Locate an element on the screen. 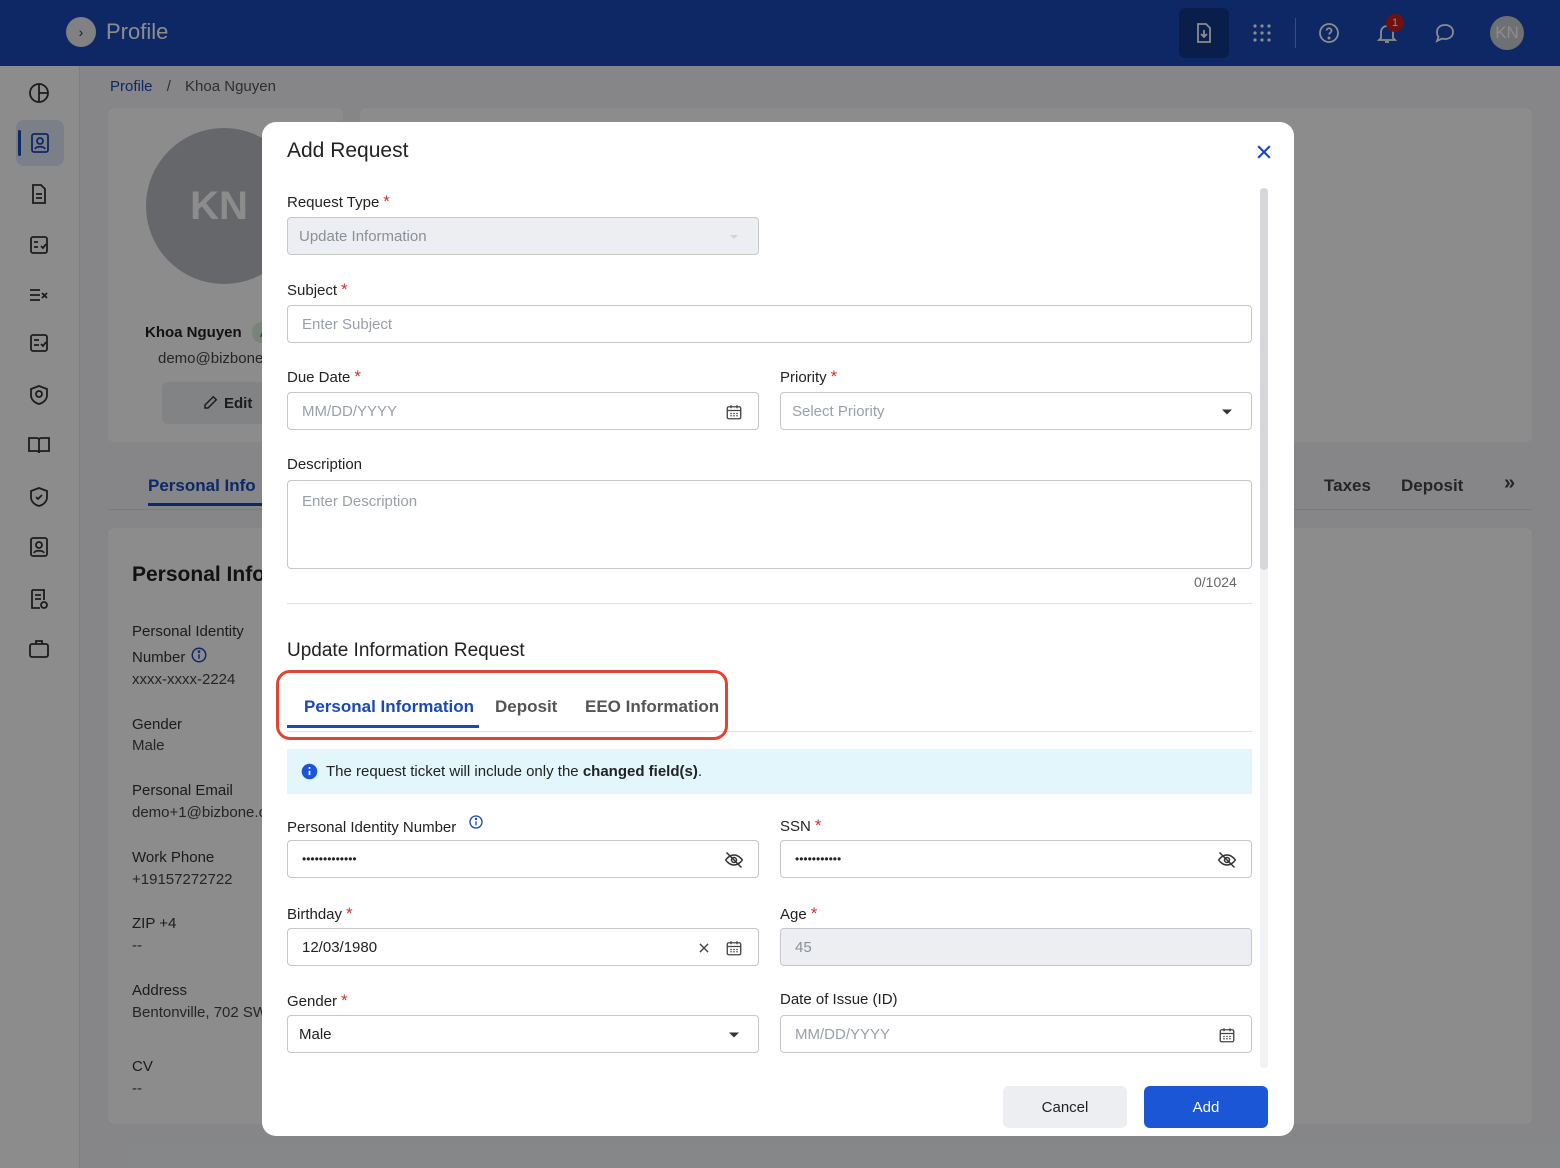  request-type-label-text: Request Type is located at coordinates (333, 202).